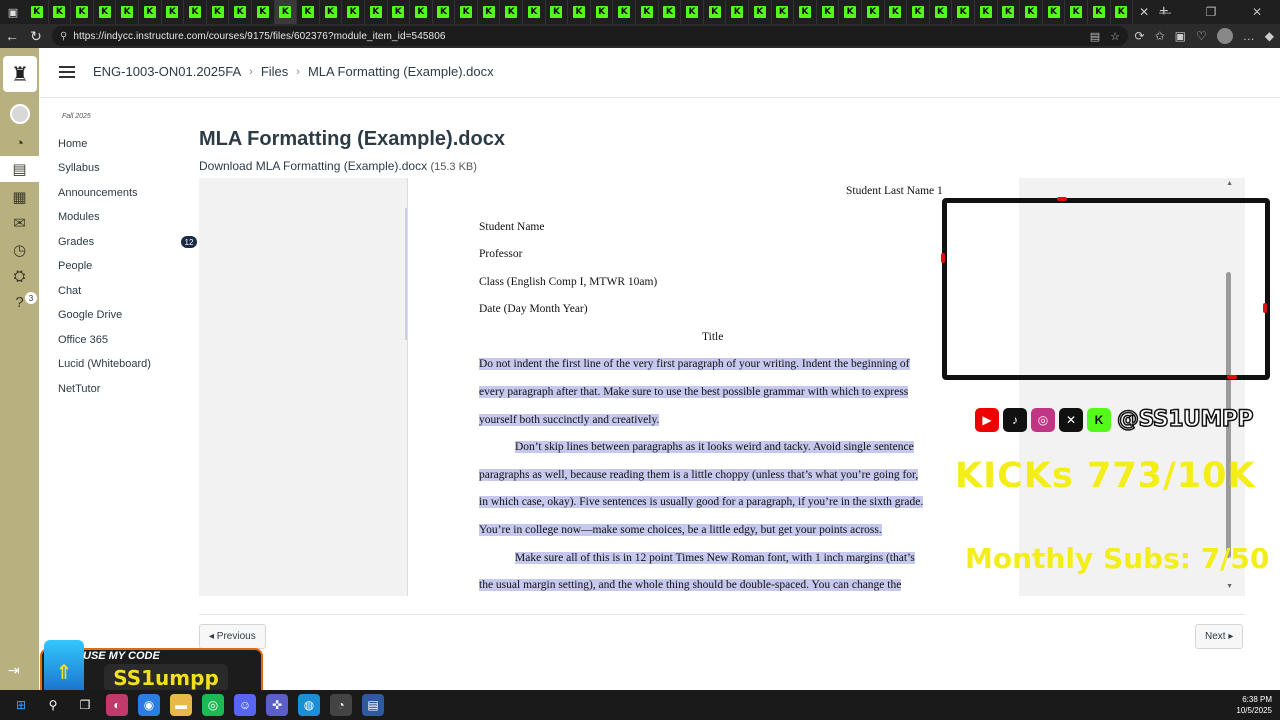 The width and height of the screenshot is (1280, 720). What do you see at coordinates (104, 364) in the screenshot?
I see `course-nav-lucid: Lucid (Whiteboard)` at bounding box center [104, 364].